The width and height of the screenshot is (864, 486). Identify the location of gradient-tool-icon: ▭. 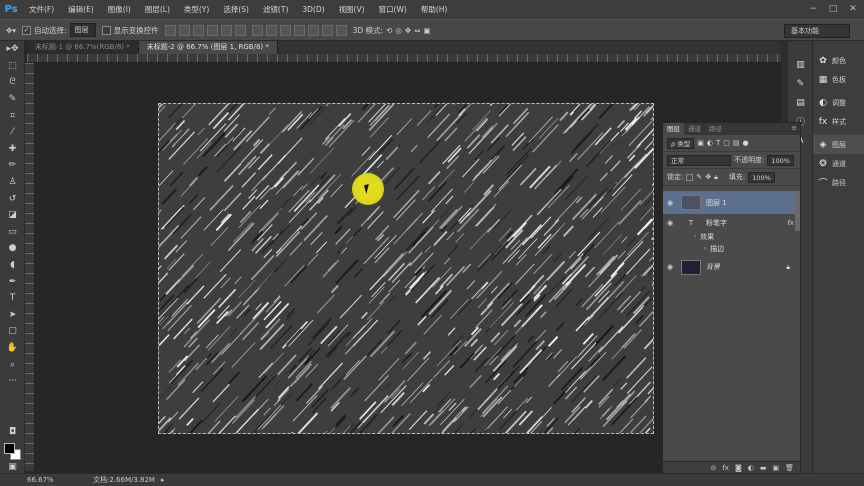
(12, 232).